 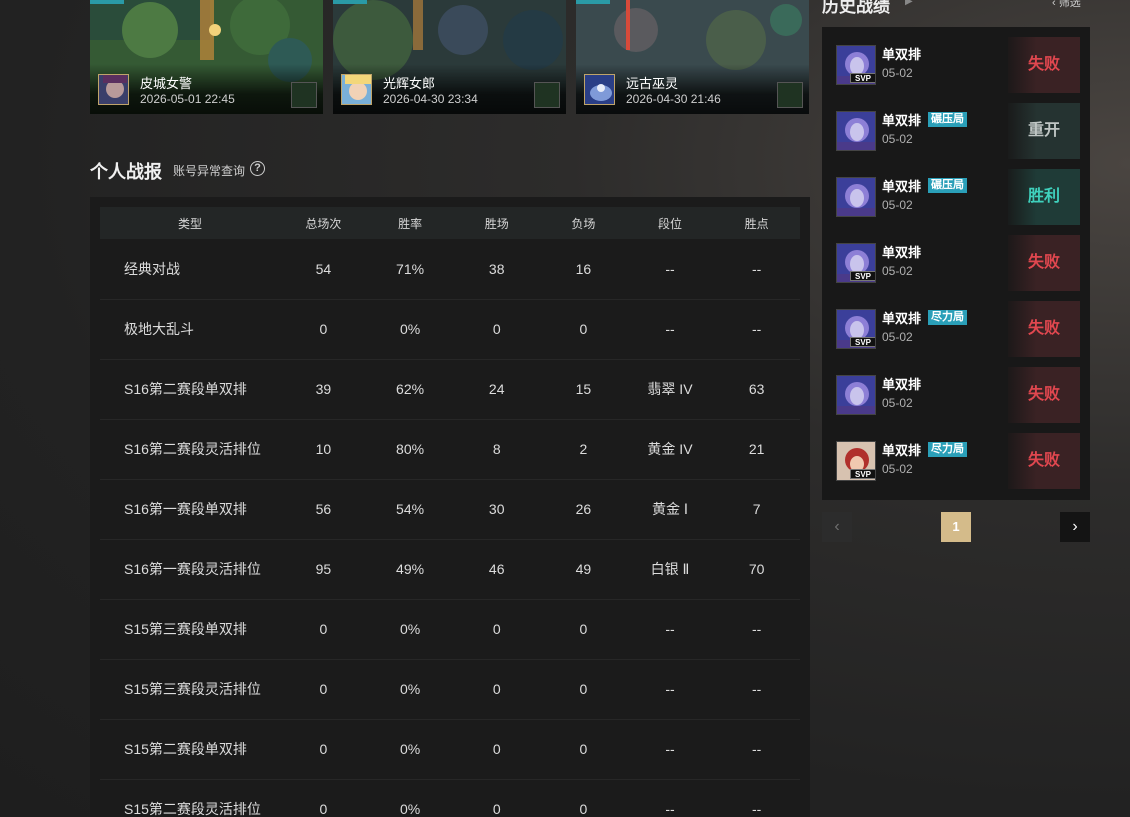 I want to click on table-row: S15第二赛段单双排 0 0% 0 0 -- --, so click(x=450, y=749).